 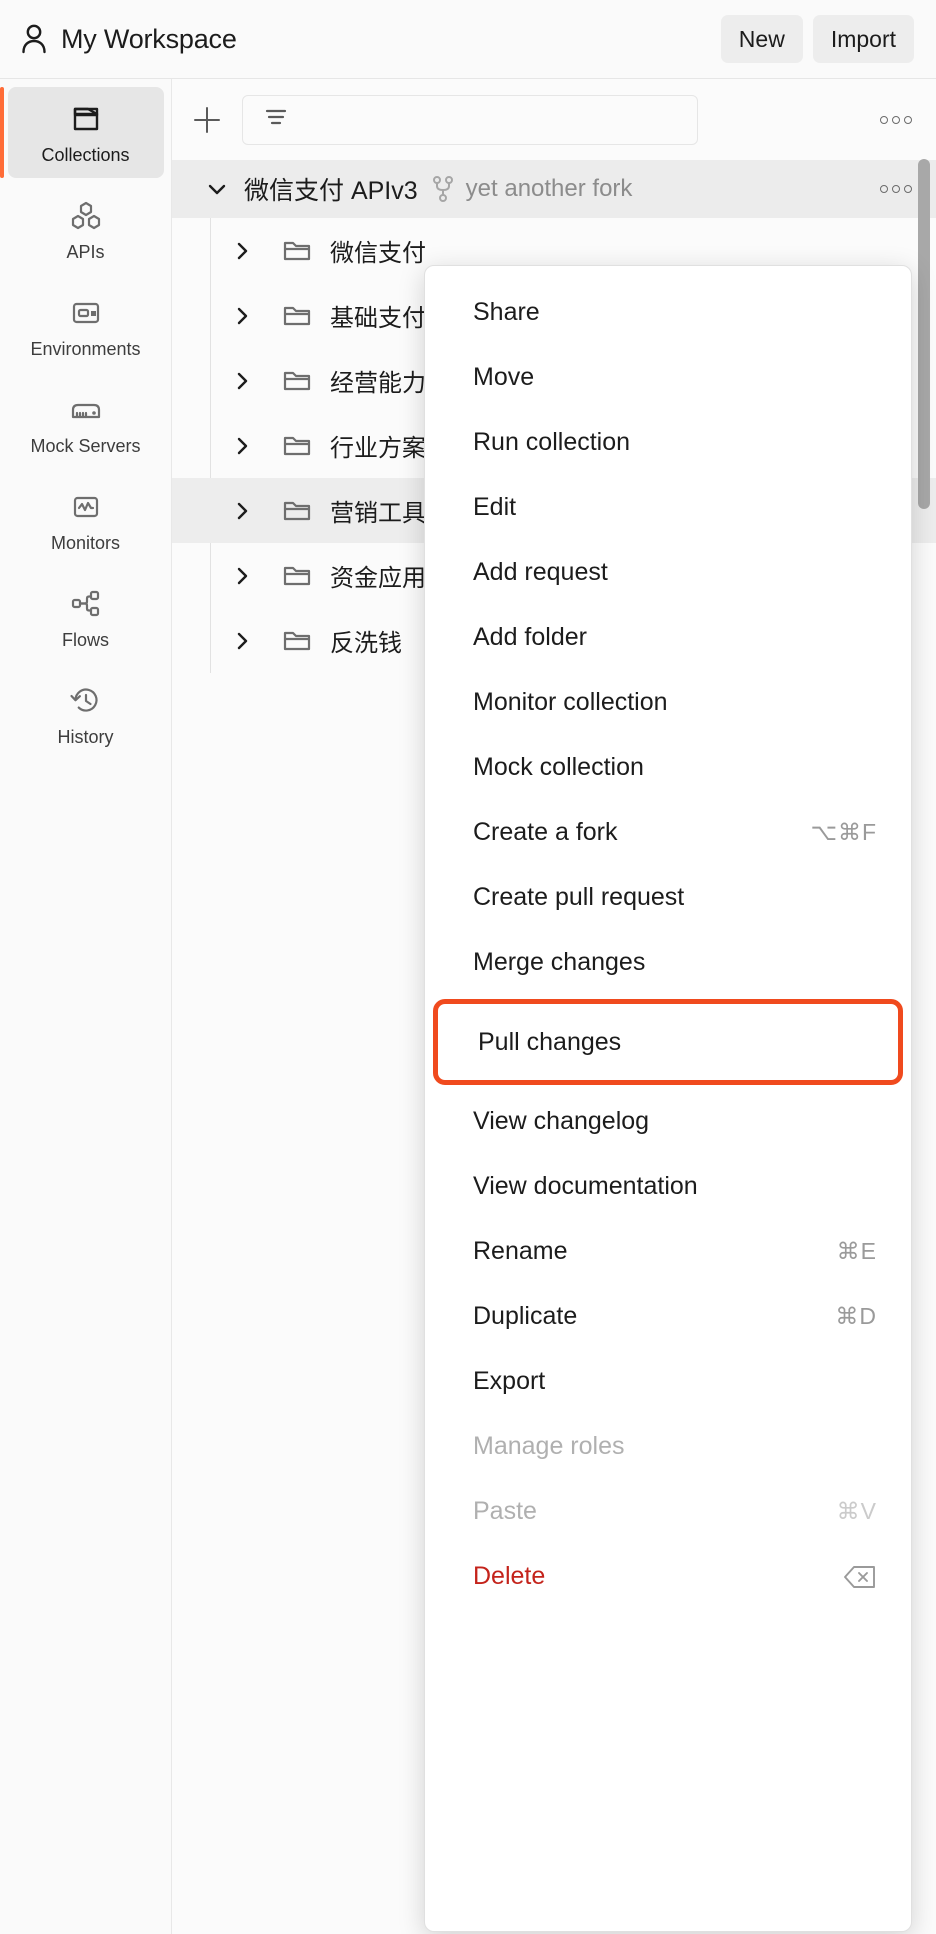 I want to click on menu-item-delete: Delete, so click(x=668, y=1576).